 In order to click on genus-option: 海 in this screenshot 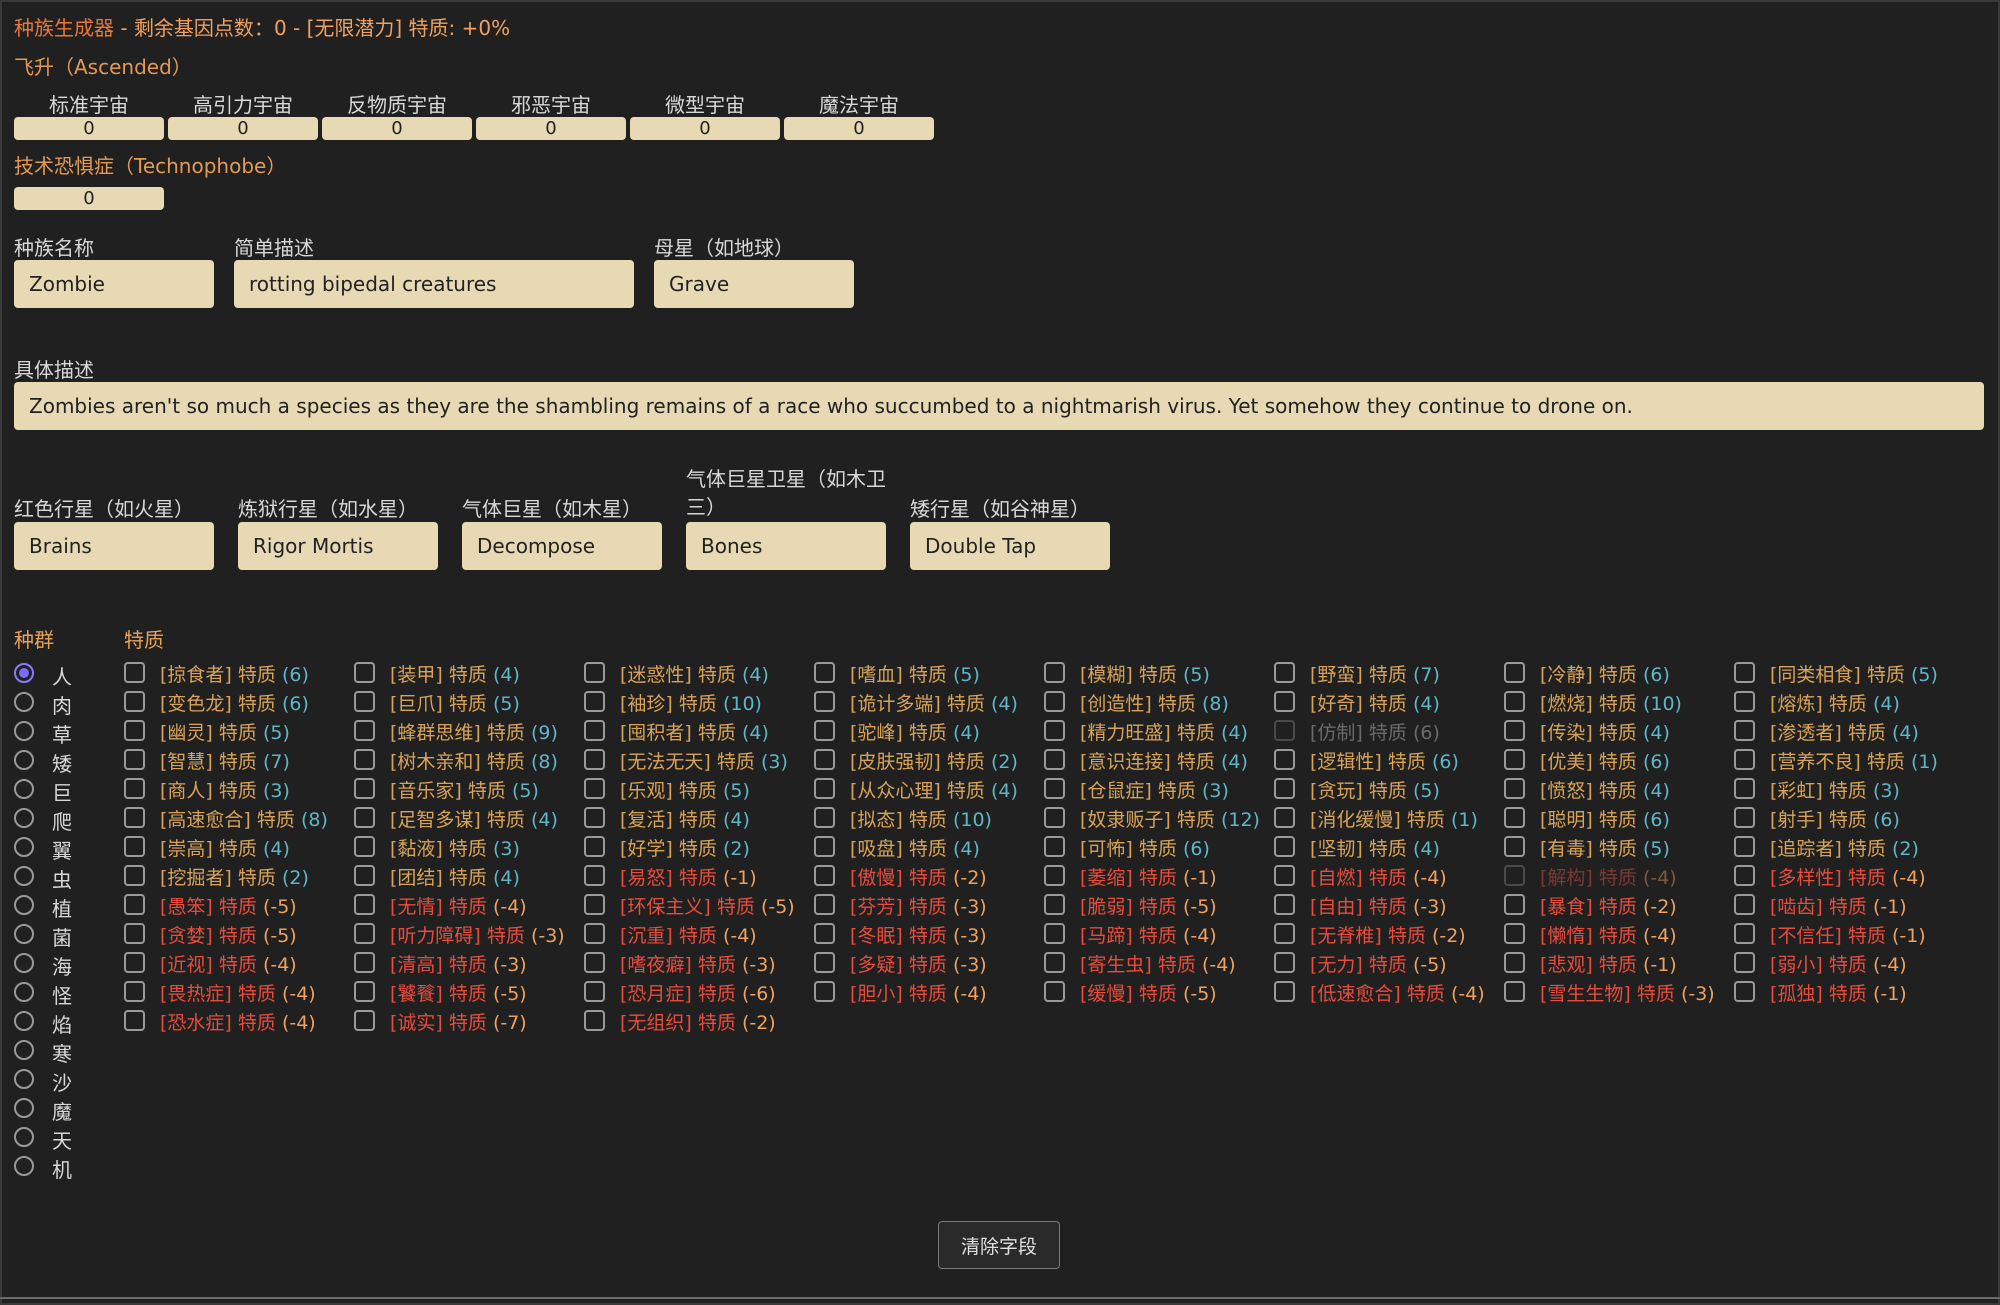, I will do `click(49, 965)`.